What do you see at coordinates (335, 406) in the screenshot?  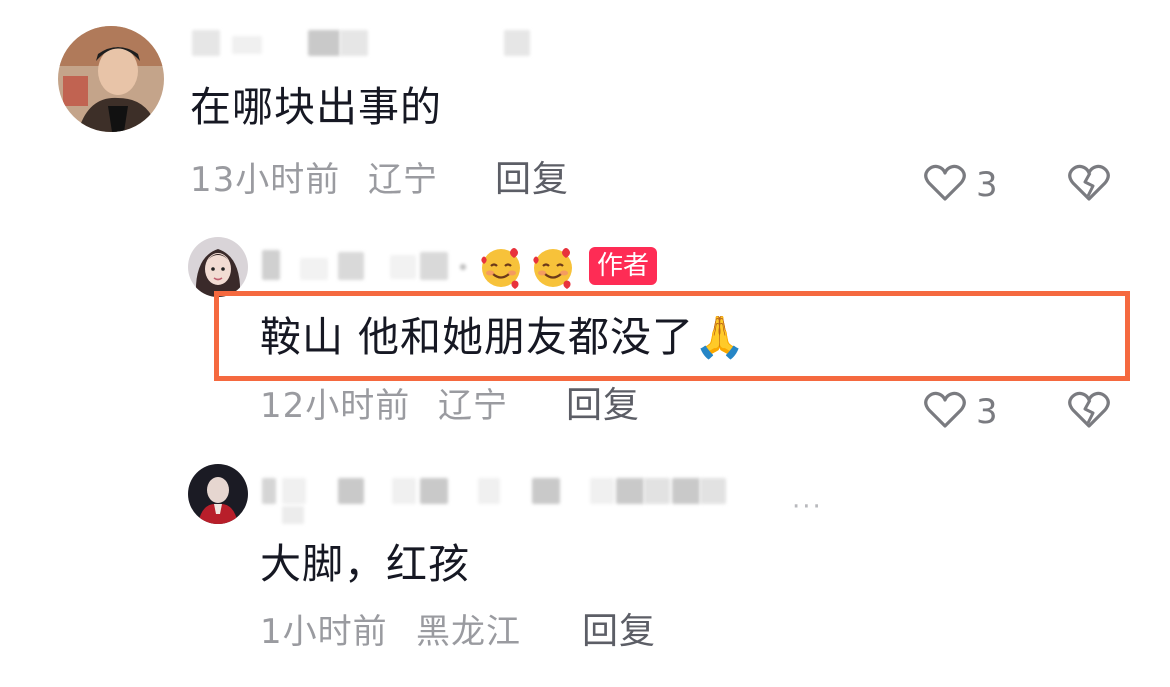 I see `comment-time: 12小时前` at bounding box center [335, 406].